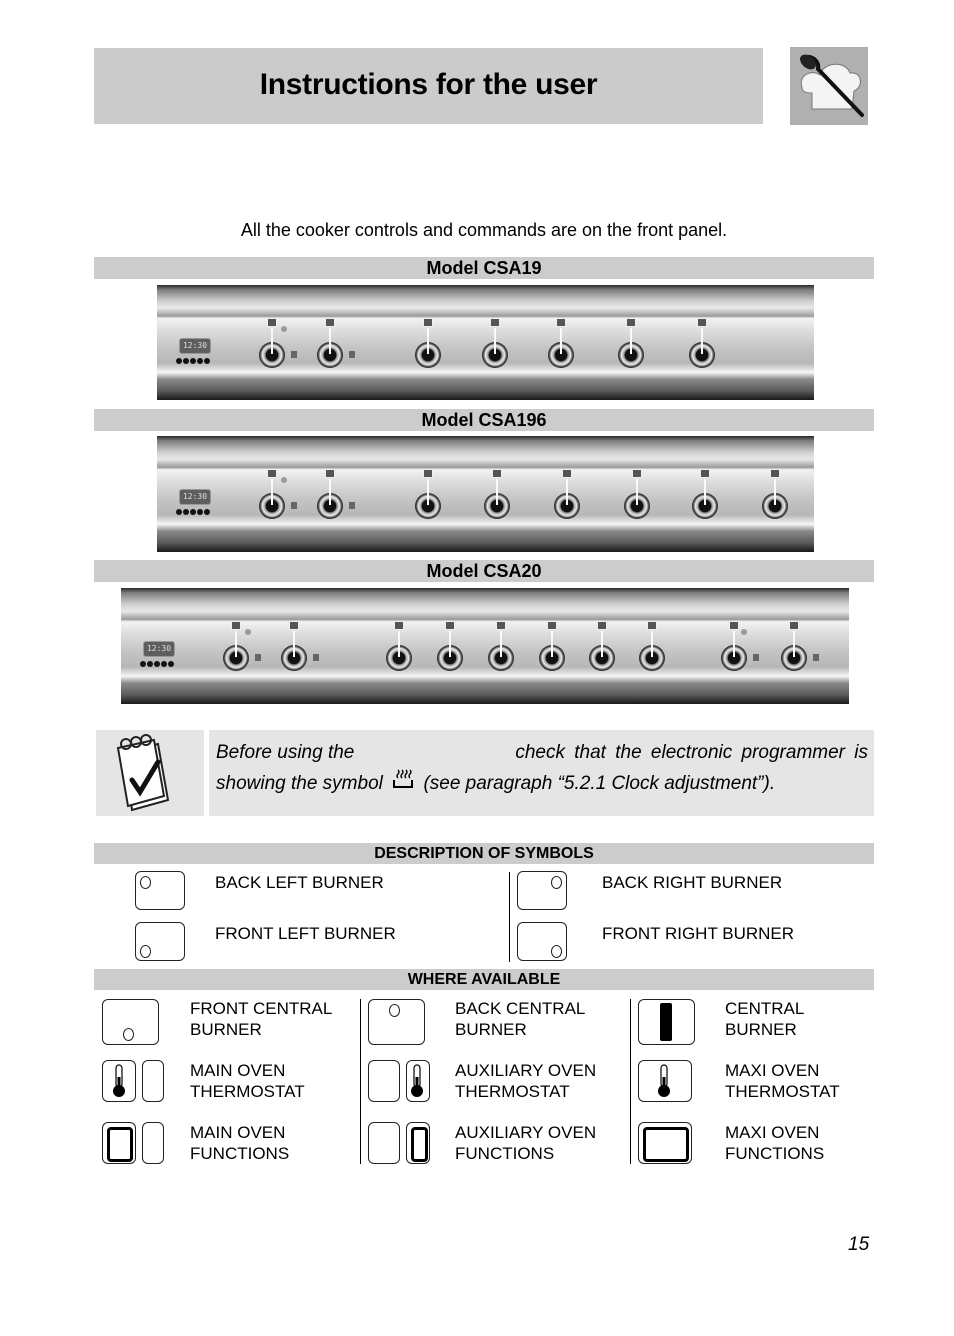  I want to click on symbol-label: BACK CENTRAL BURNER, so click(520, 1019).